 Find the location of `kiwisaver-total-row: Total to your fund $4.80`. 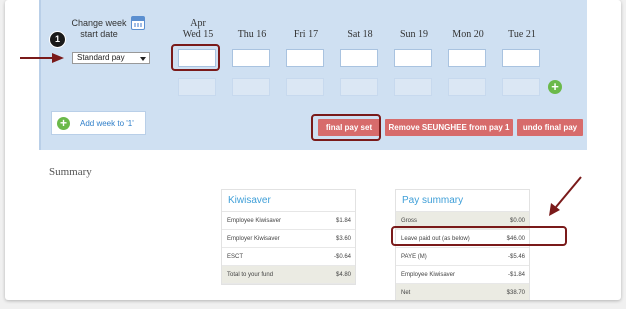

kiwisaver-total-row: Total to your fund $4.80 is located at coordinates (288, 275).